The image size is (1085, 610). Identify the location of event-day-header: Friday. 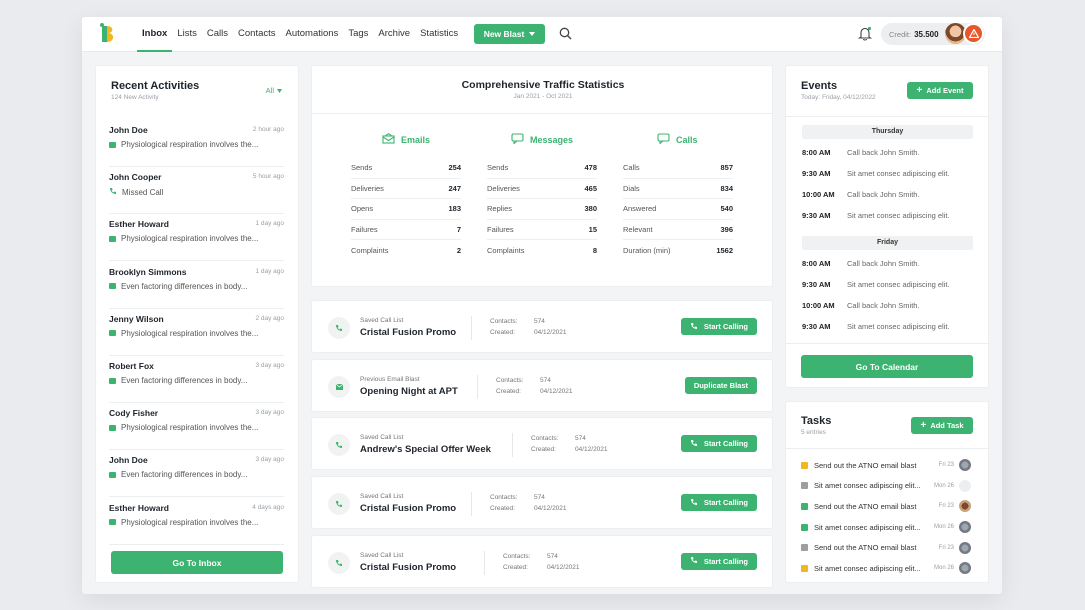
(887, 243).